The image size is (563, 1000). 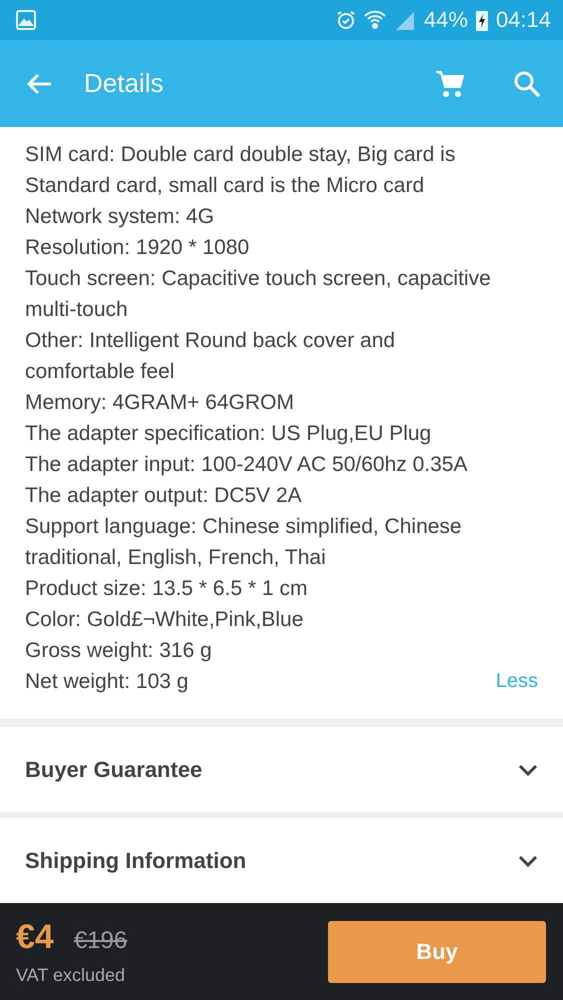 What do you see at coordinates (210, 356) in the screenshot?
I see `spec-line: Other: Intelligent Round back cover and comfortable feel` at bounding box center [210, 356].